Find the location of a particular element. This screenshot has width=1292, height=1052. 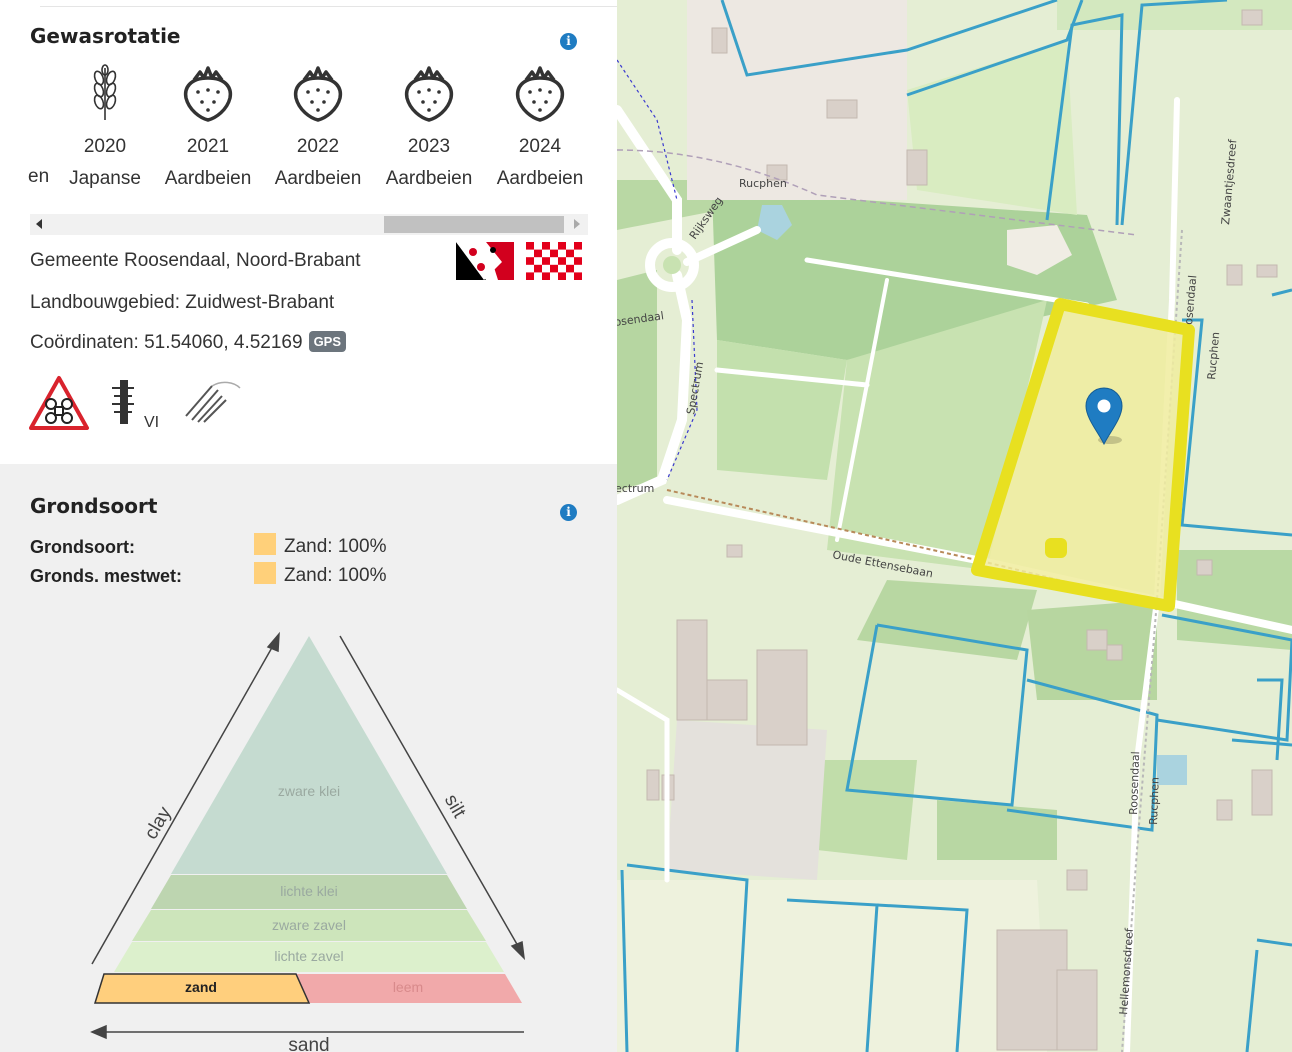

crop-rotation-info-icon: i is located at coordinates (568, 41).